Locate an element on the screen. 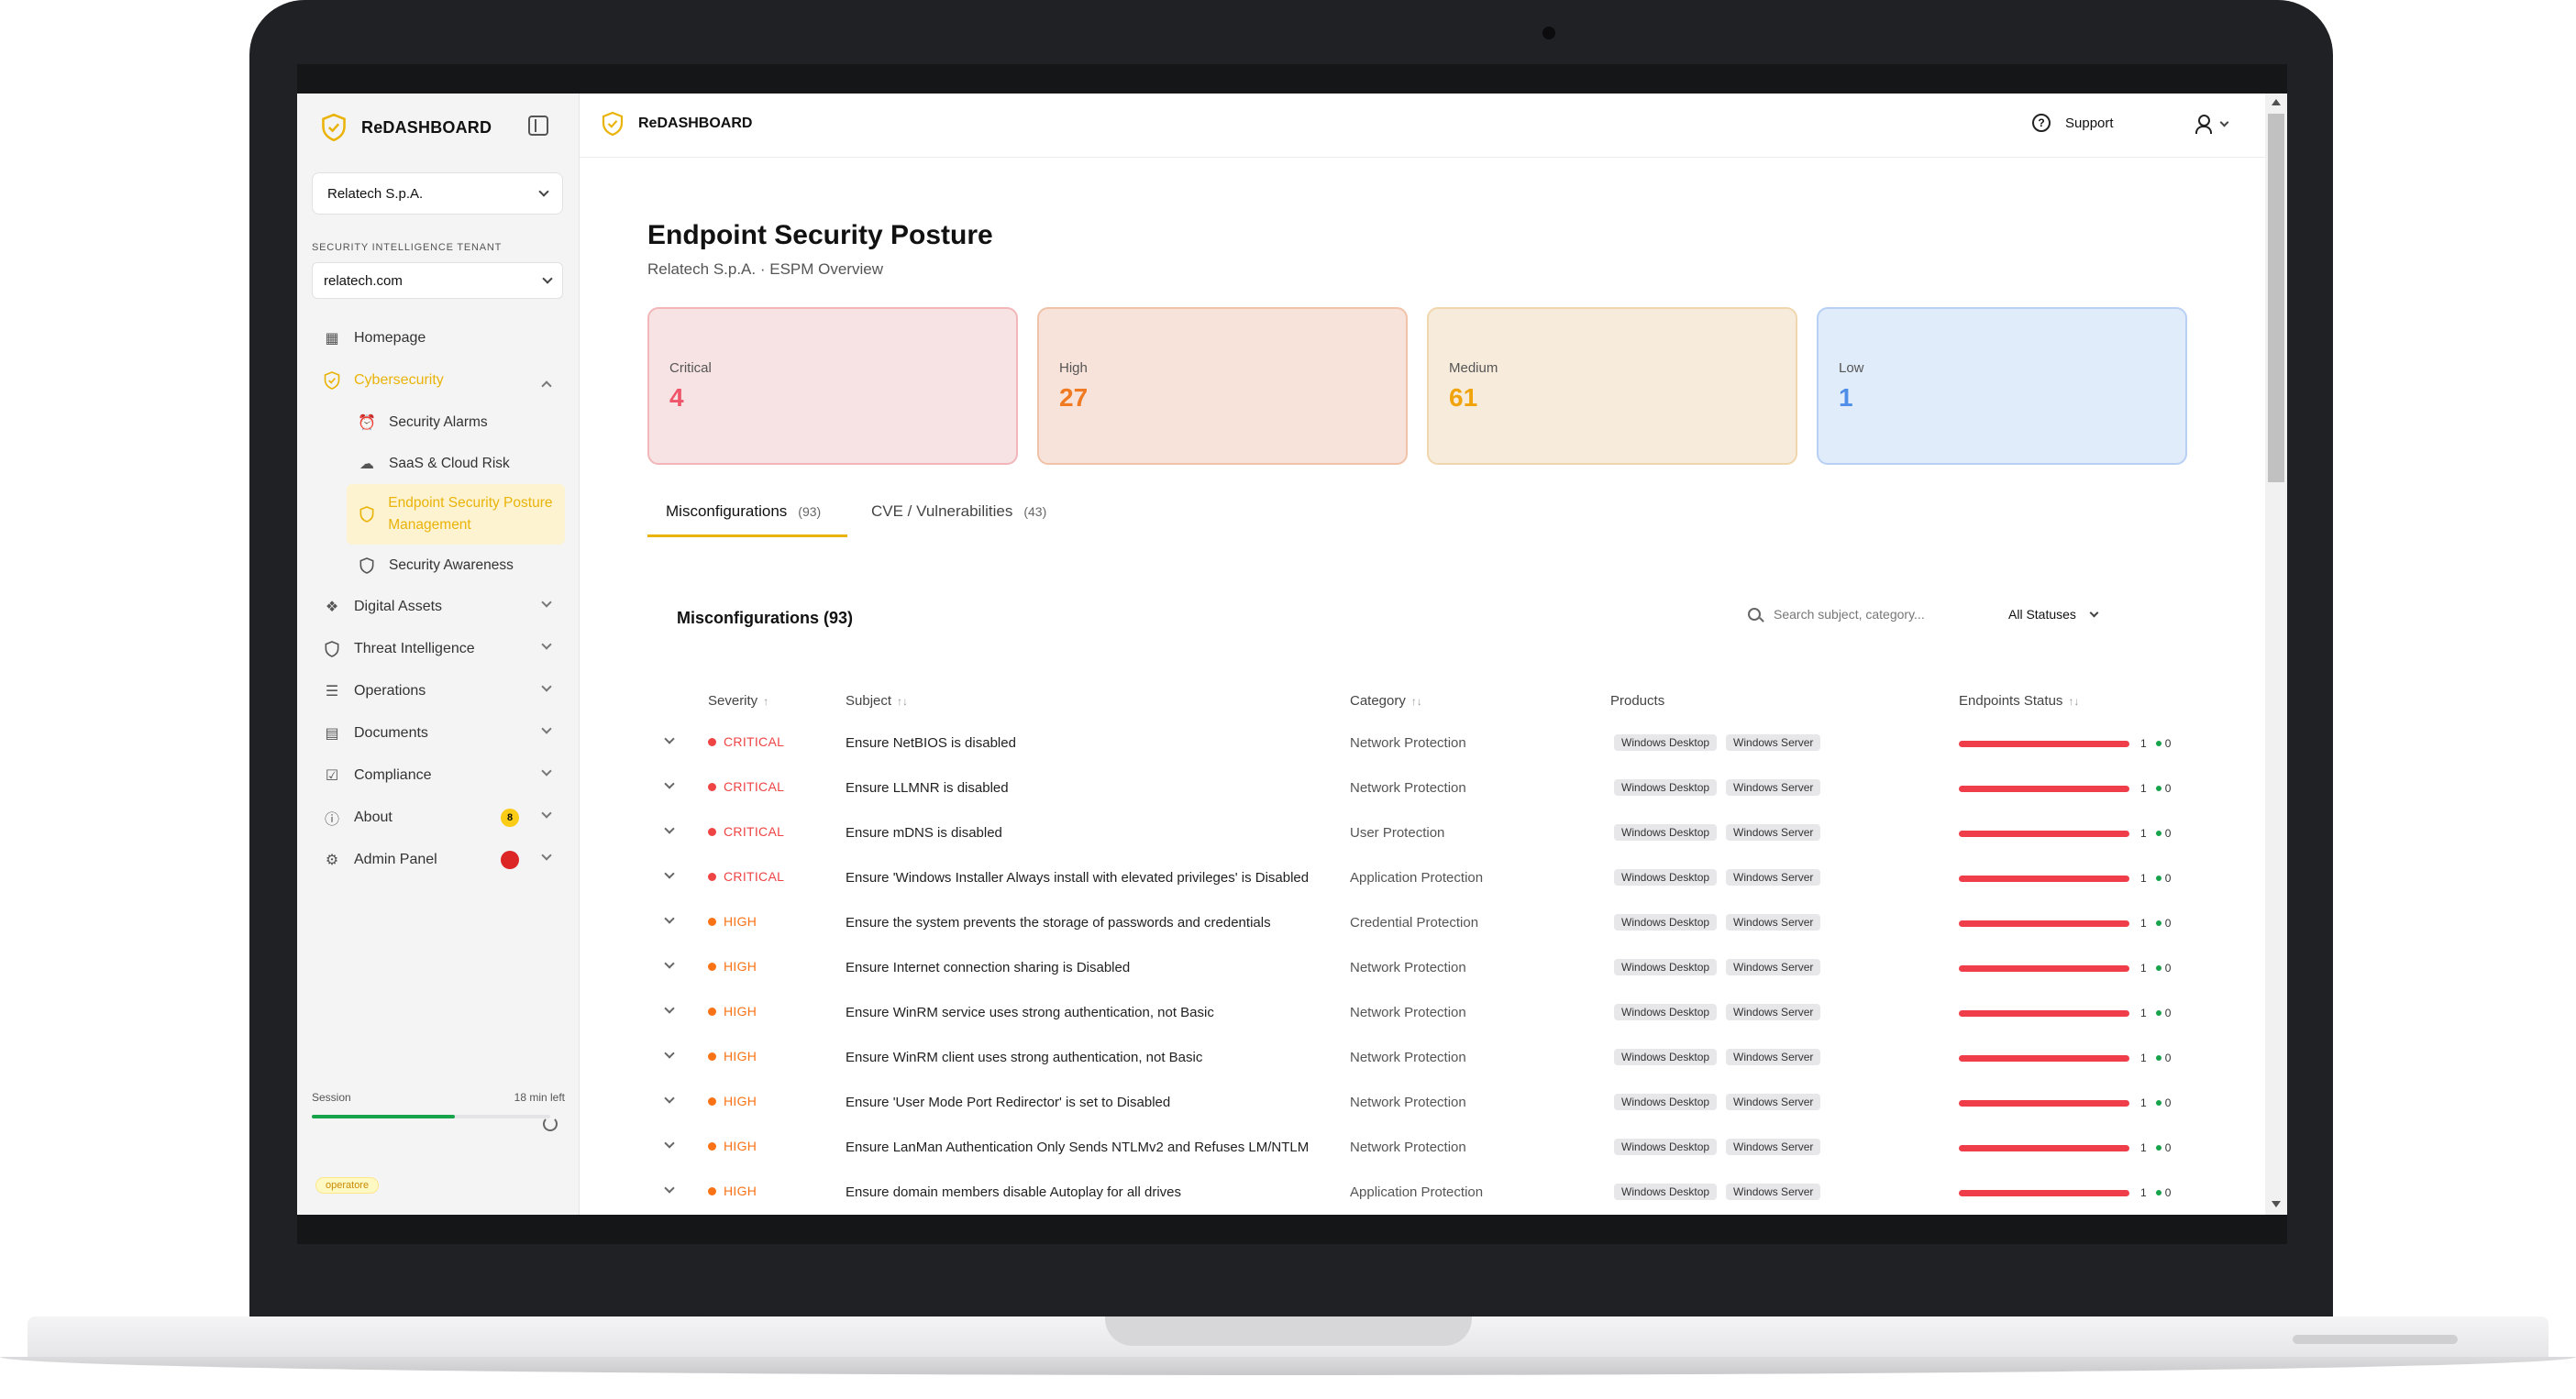 The image size is (2576, 1399). nav-item-digital-assets: ❖ Digital Assets is located at coordinates (438, 607).